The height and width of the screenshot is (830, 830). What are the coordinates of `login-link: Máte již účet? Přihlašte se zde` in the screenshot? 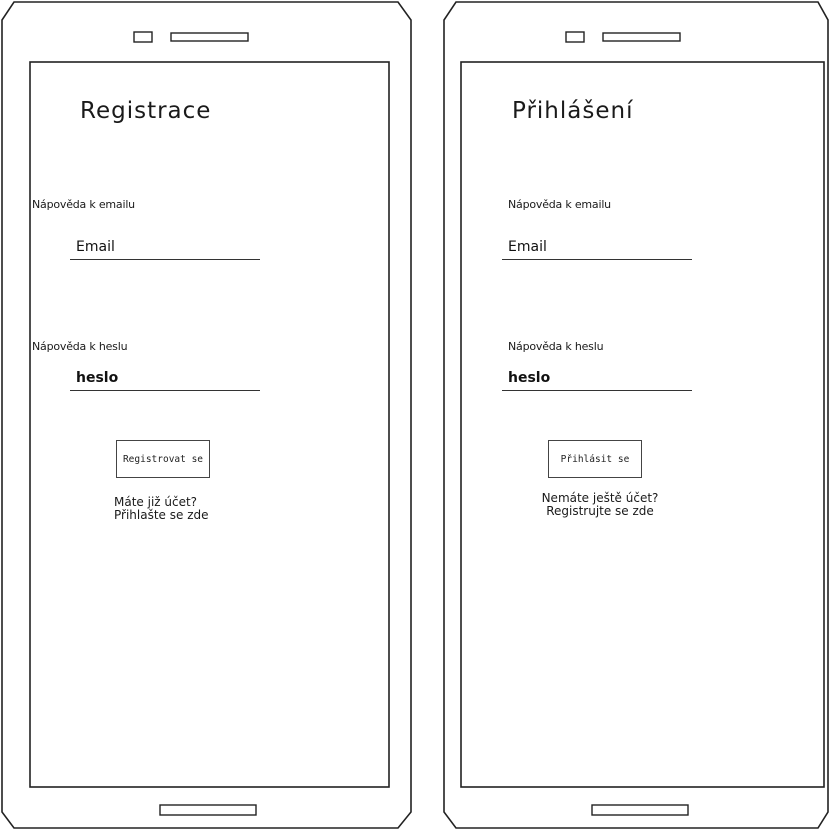 It's located at (153, 509).